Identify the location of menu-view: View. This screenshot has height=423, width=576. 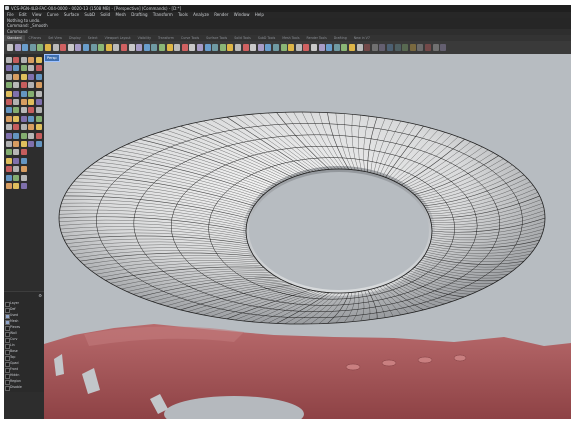
(37, 14).